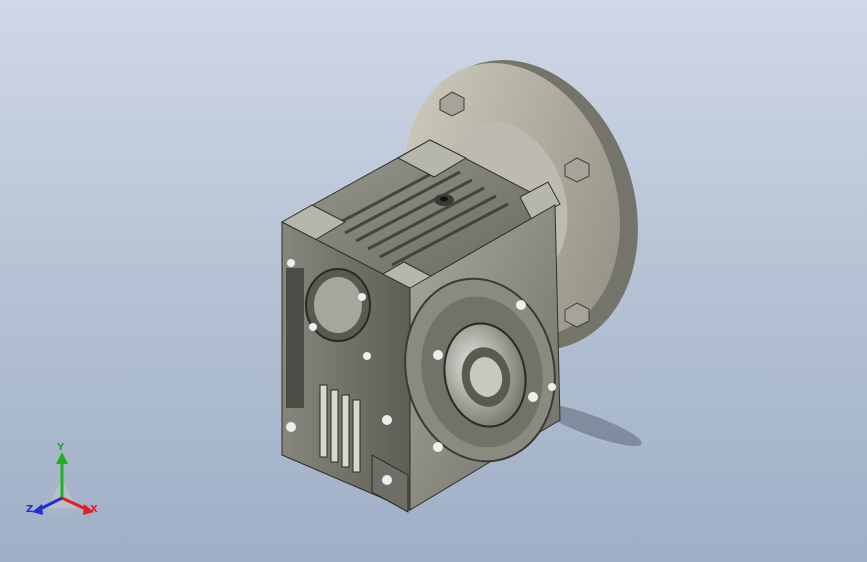 The width and height of the screenshot is (867, 562). I want to click on triad-axes, so click(63, 484).